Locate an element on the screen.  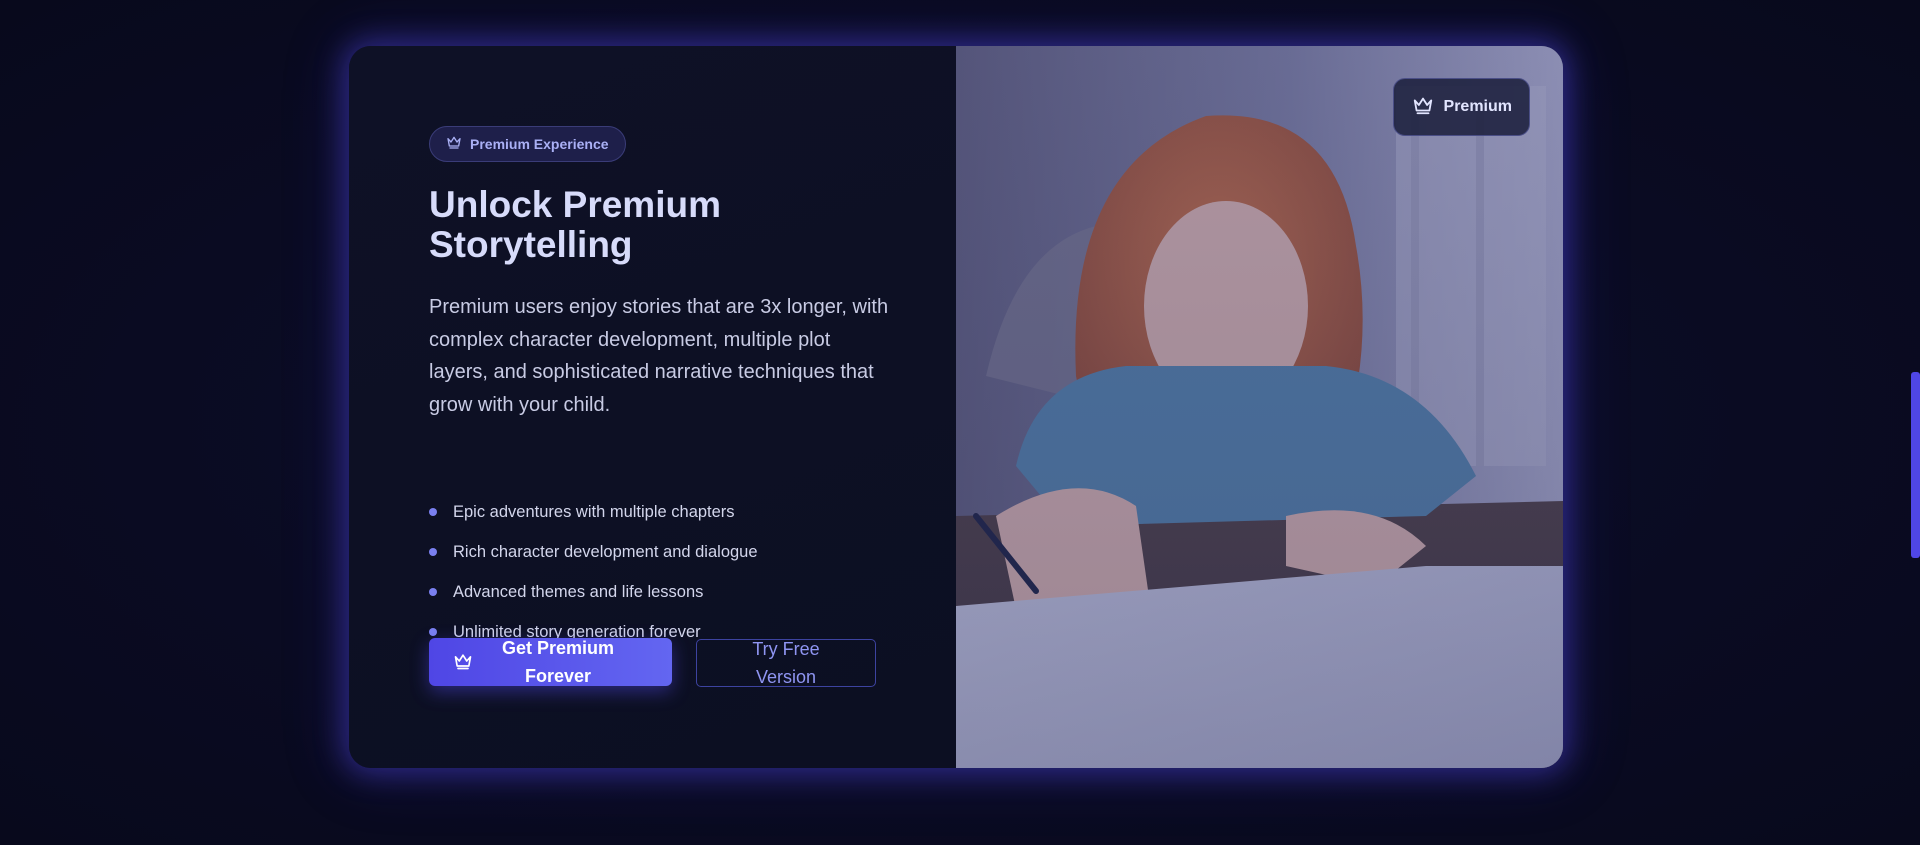
premium-badge-label: Premium is located at coordinates (1477, 106).